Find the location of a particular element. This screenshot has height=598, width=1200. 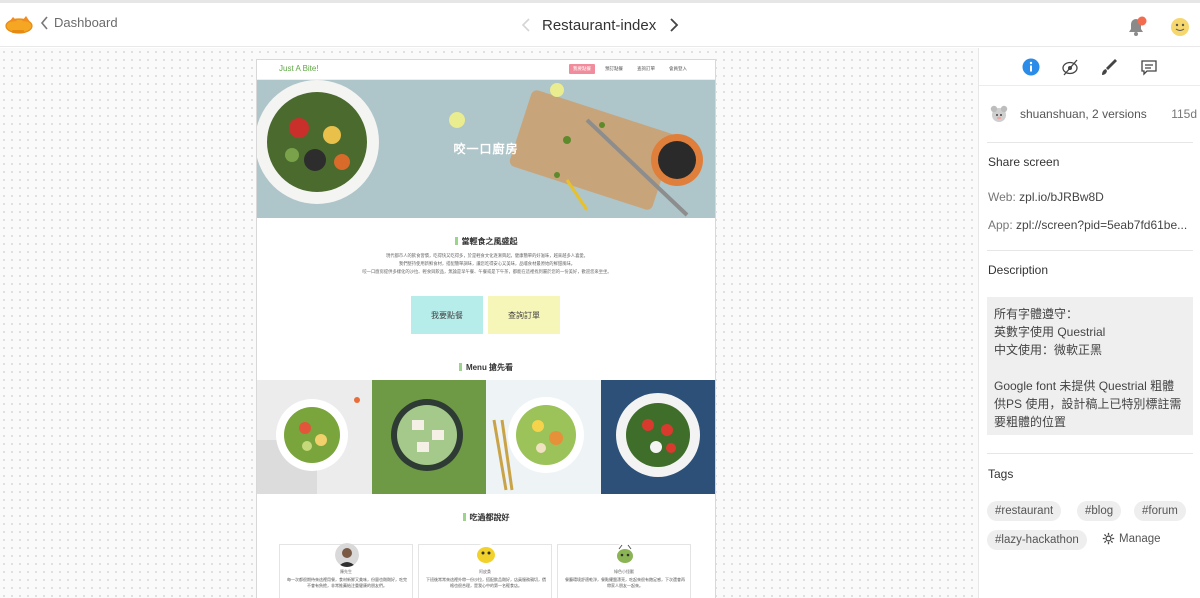

reviews-title-text: 吃過都說好 is located at coordinates (489, 517).